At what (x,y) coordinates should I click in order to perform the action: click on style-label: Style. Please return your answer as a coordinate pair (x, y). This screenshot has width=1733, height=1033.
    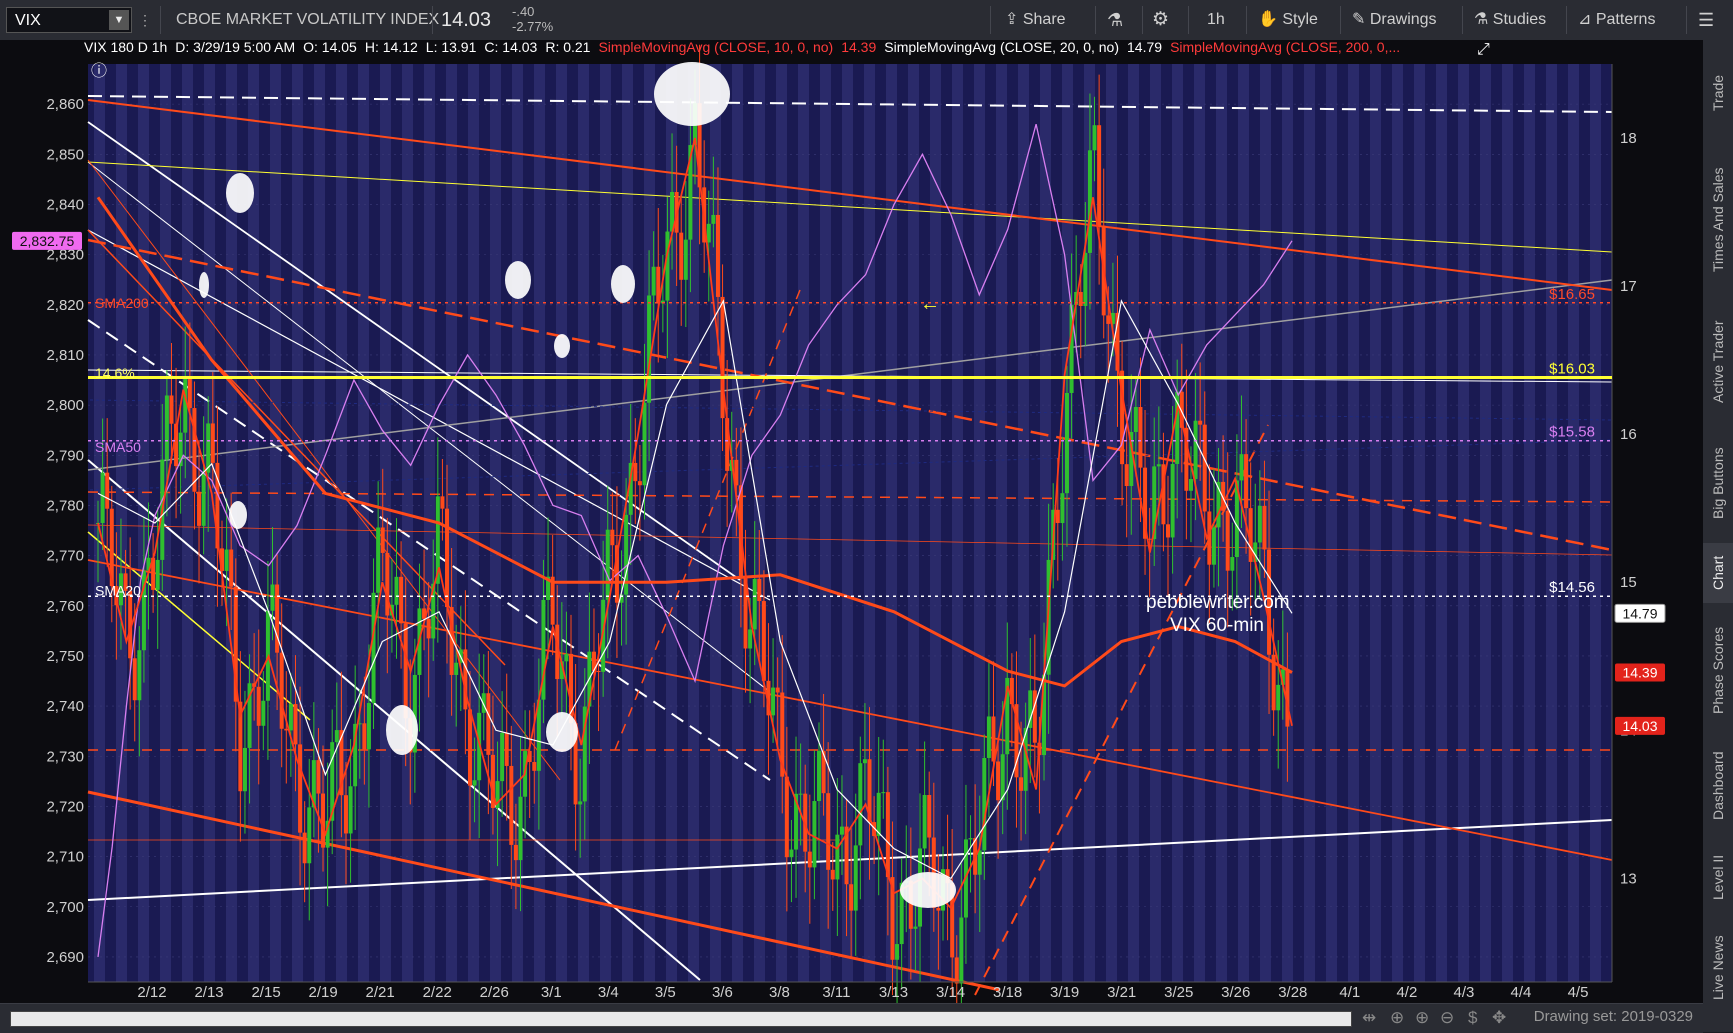
    Looking at the image, I should click on (1300, 19).